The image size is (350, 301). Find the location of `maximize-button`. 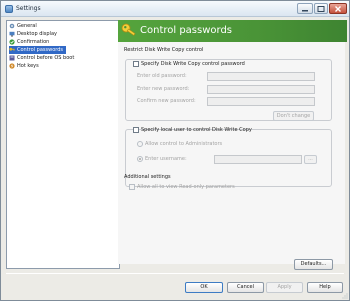

maximize-button is located at coordinates (321, 8).